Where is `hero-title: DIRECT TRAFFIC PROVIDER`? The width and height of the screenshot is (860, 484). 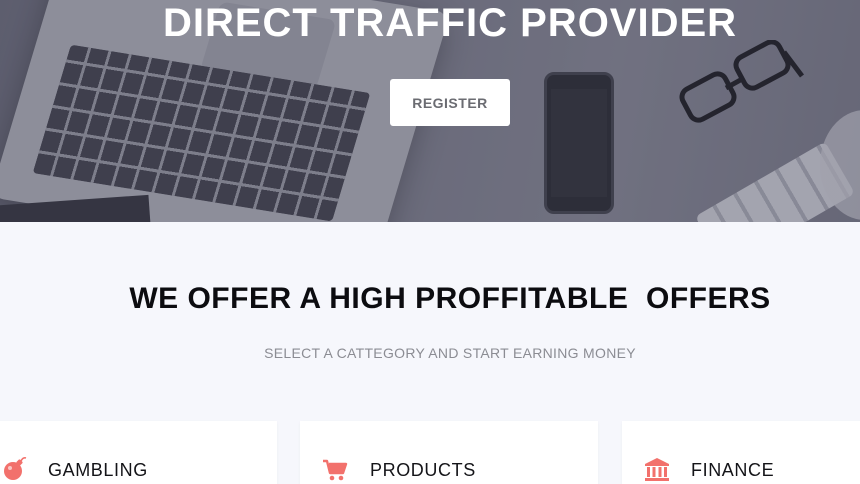 hero-title: DIRECT TRAFFIC PROVIDER is located at coordinates (450, 23).